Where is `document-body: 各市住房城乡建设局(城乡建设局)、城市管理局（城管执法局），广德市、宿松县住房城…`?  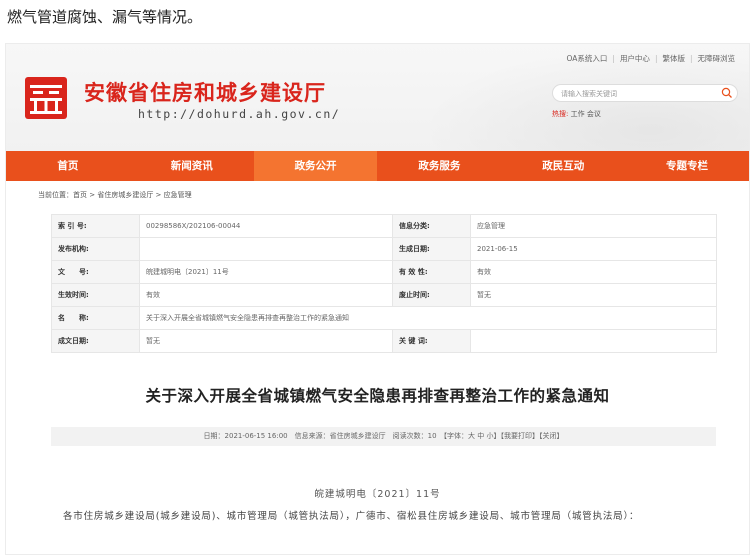
document-body: 各市住房城乡建设局(城乡建设局)、城市管理局（城管执法局），广德市、宿松县住房城… is located at coordinates (351, 516).